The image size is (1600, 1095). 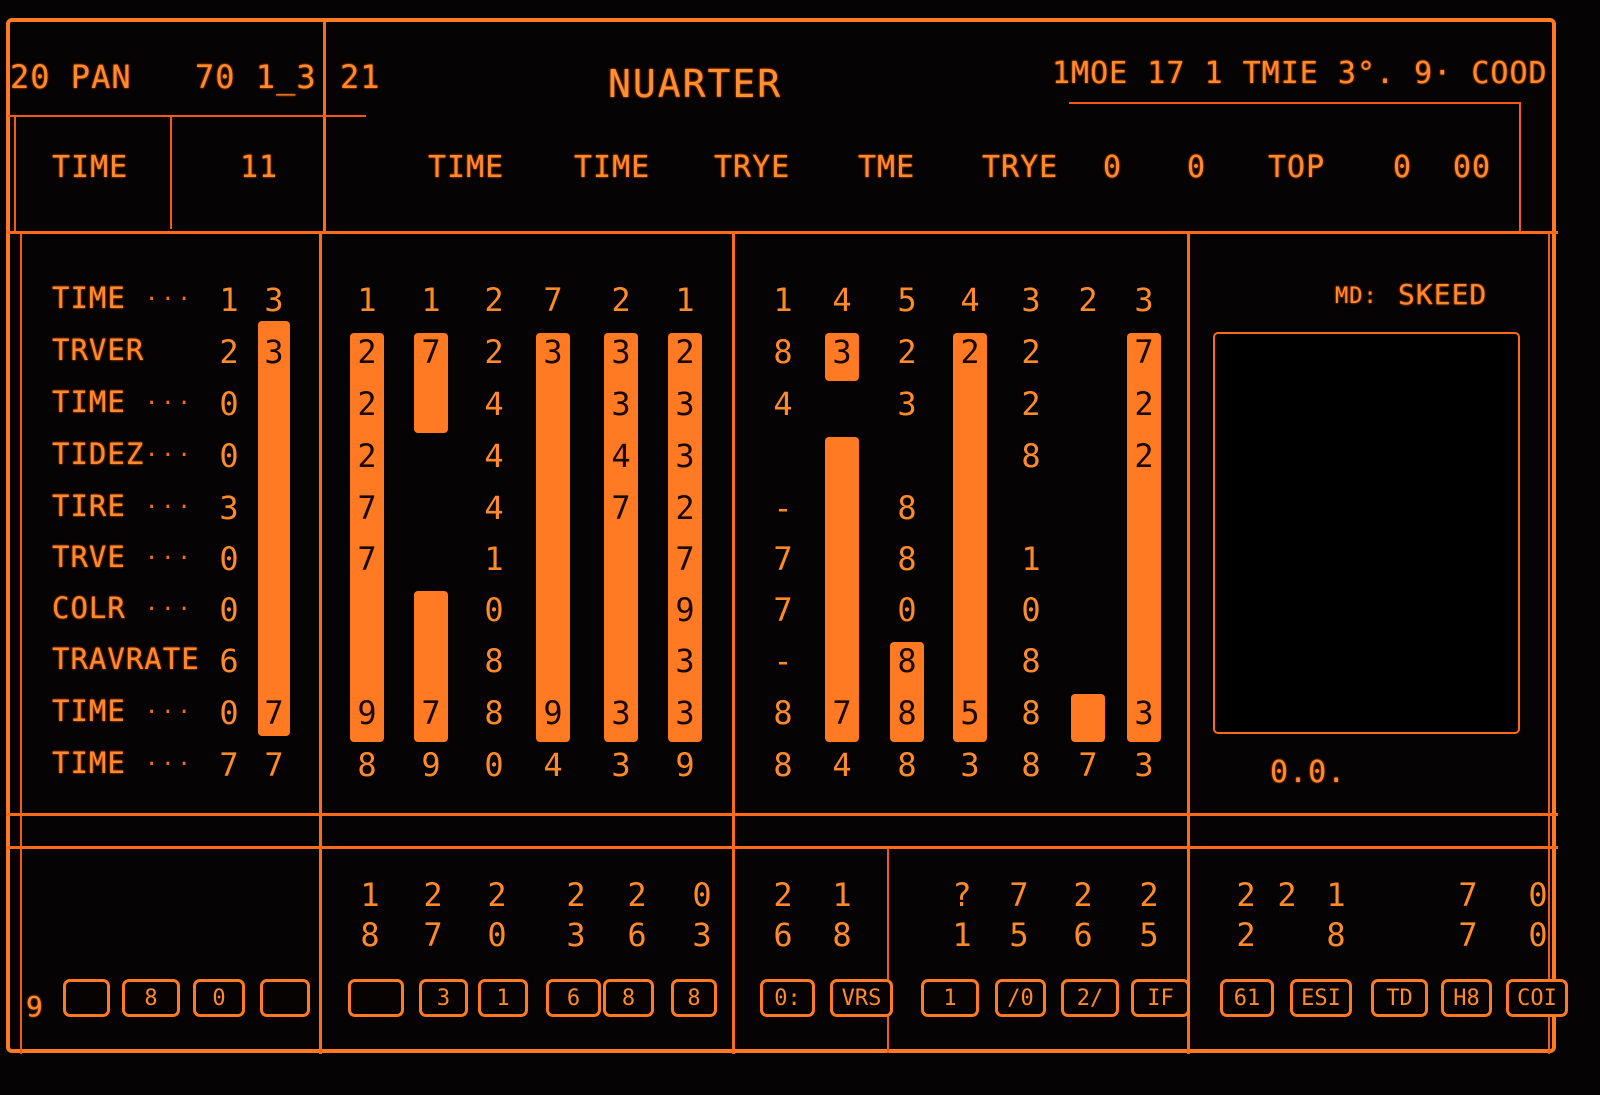 I want to click on channel-digit: -, so click(x=783, y=661).